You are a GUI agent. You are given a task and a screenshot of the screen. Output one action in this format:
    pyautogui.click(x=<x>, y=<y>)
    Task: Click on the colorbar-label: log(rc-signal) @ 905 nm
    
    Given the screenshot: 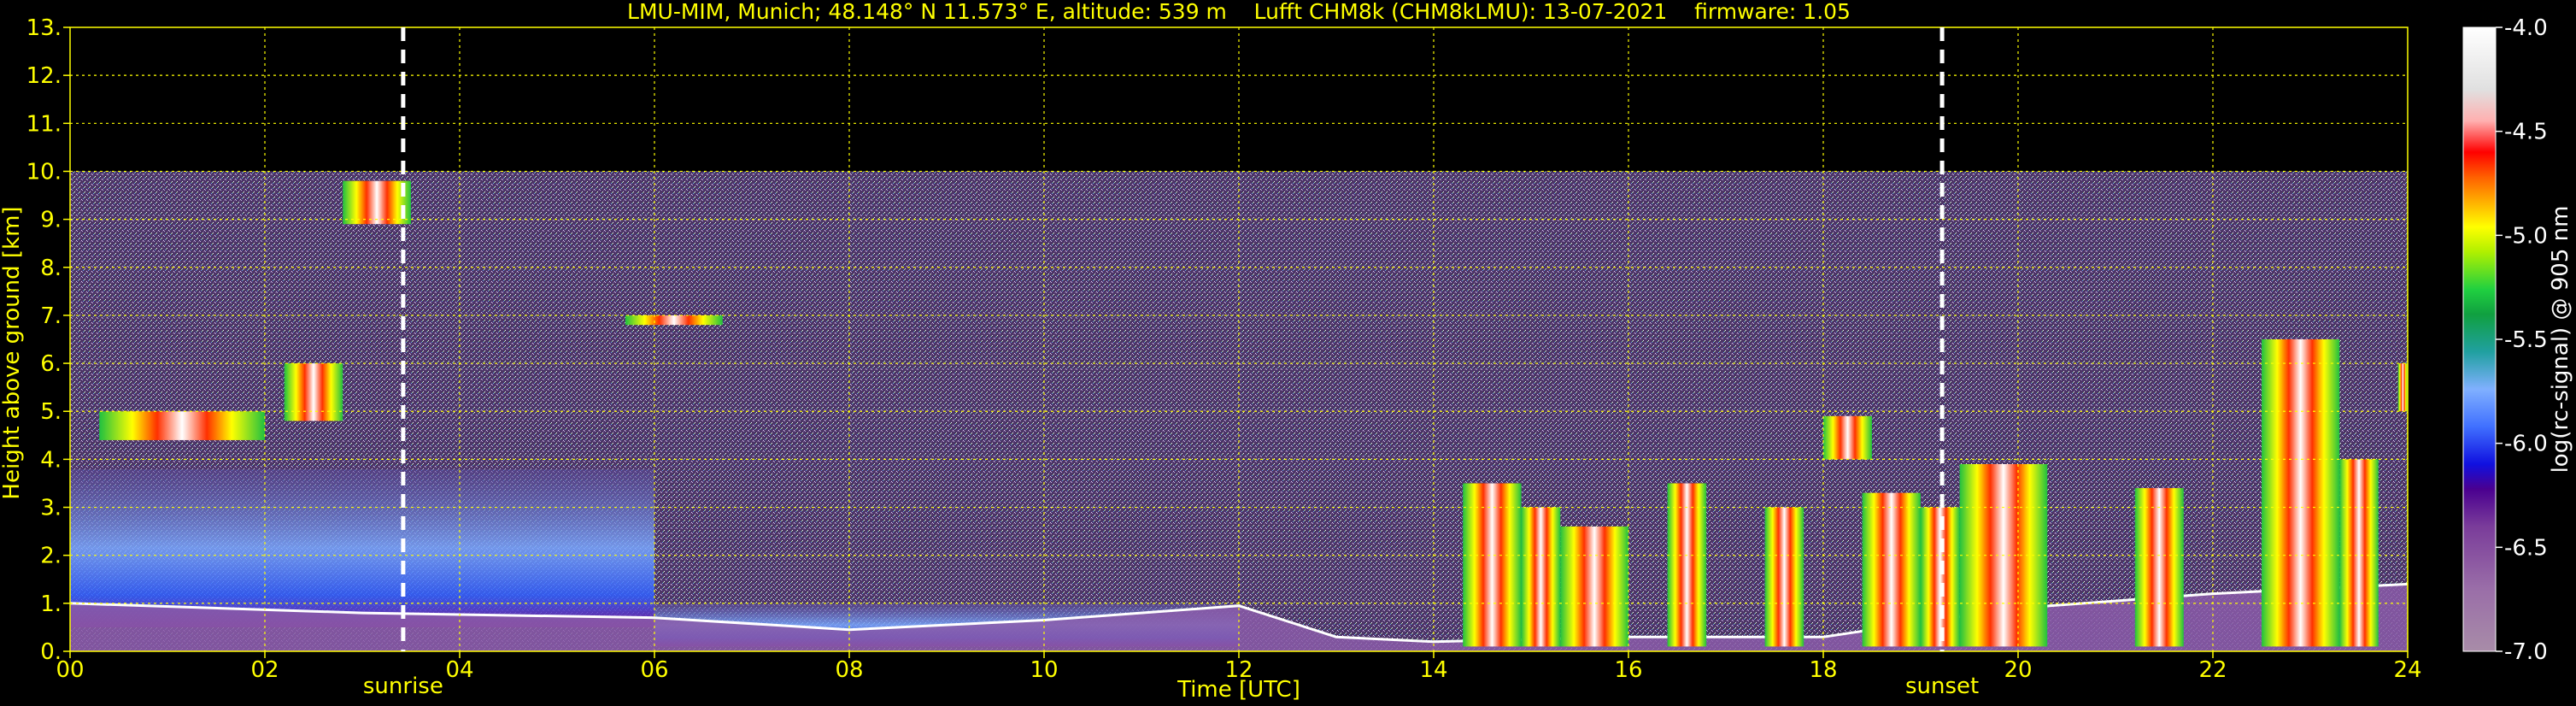 What is the action you would take?
    pyautogui.click(x=2560, y=340)
    